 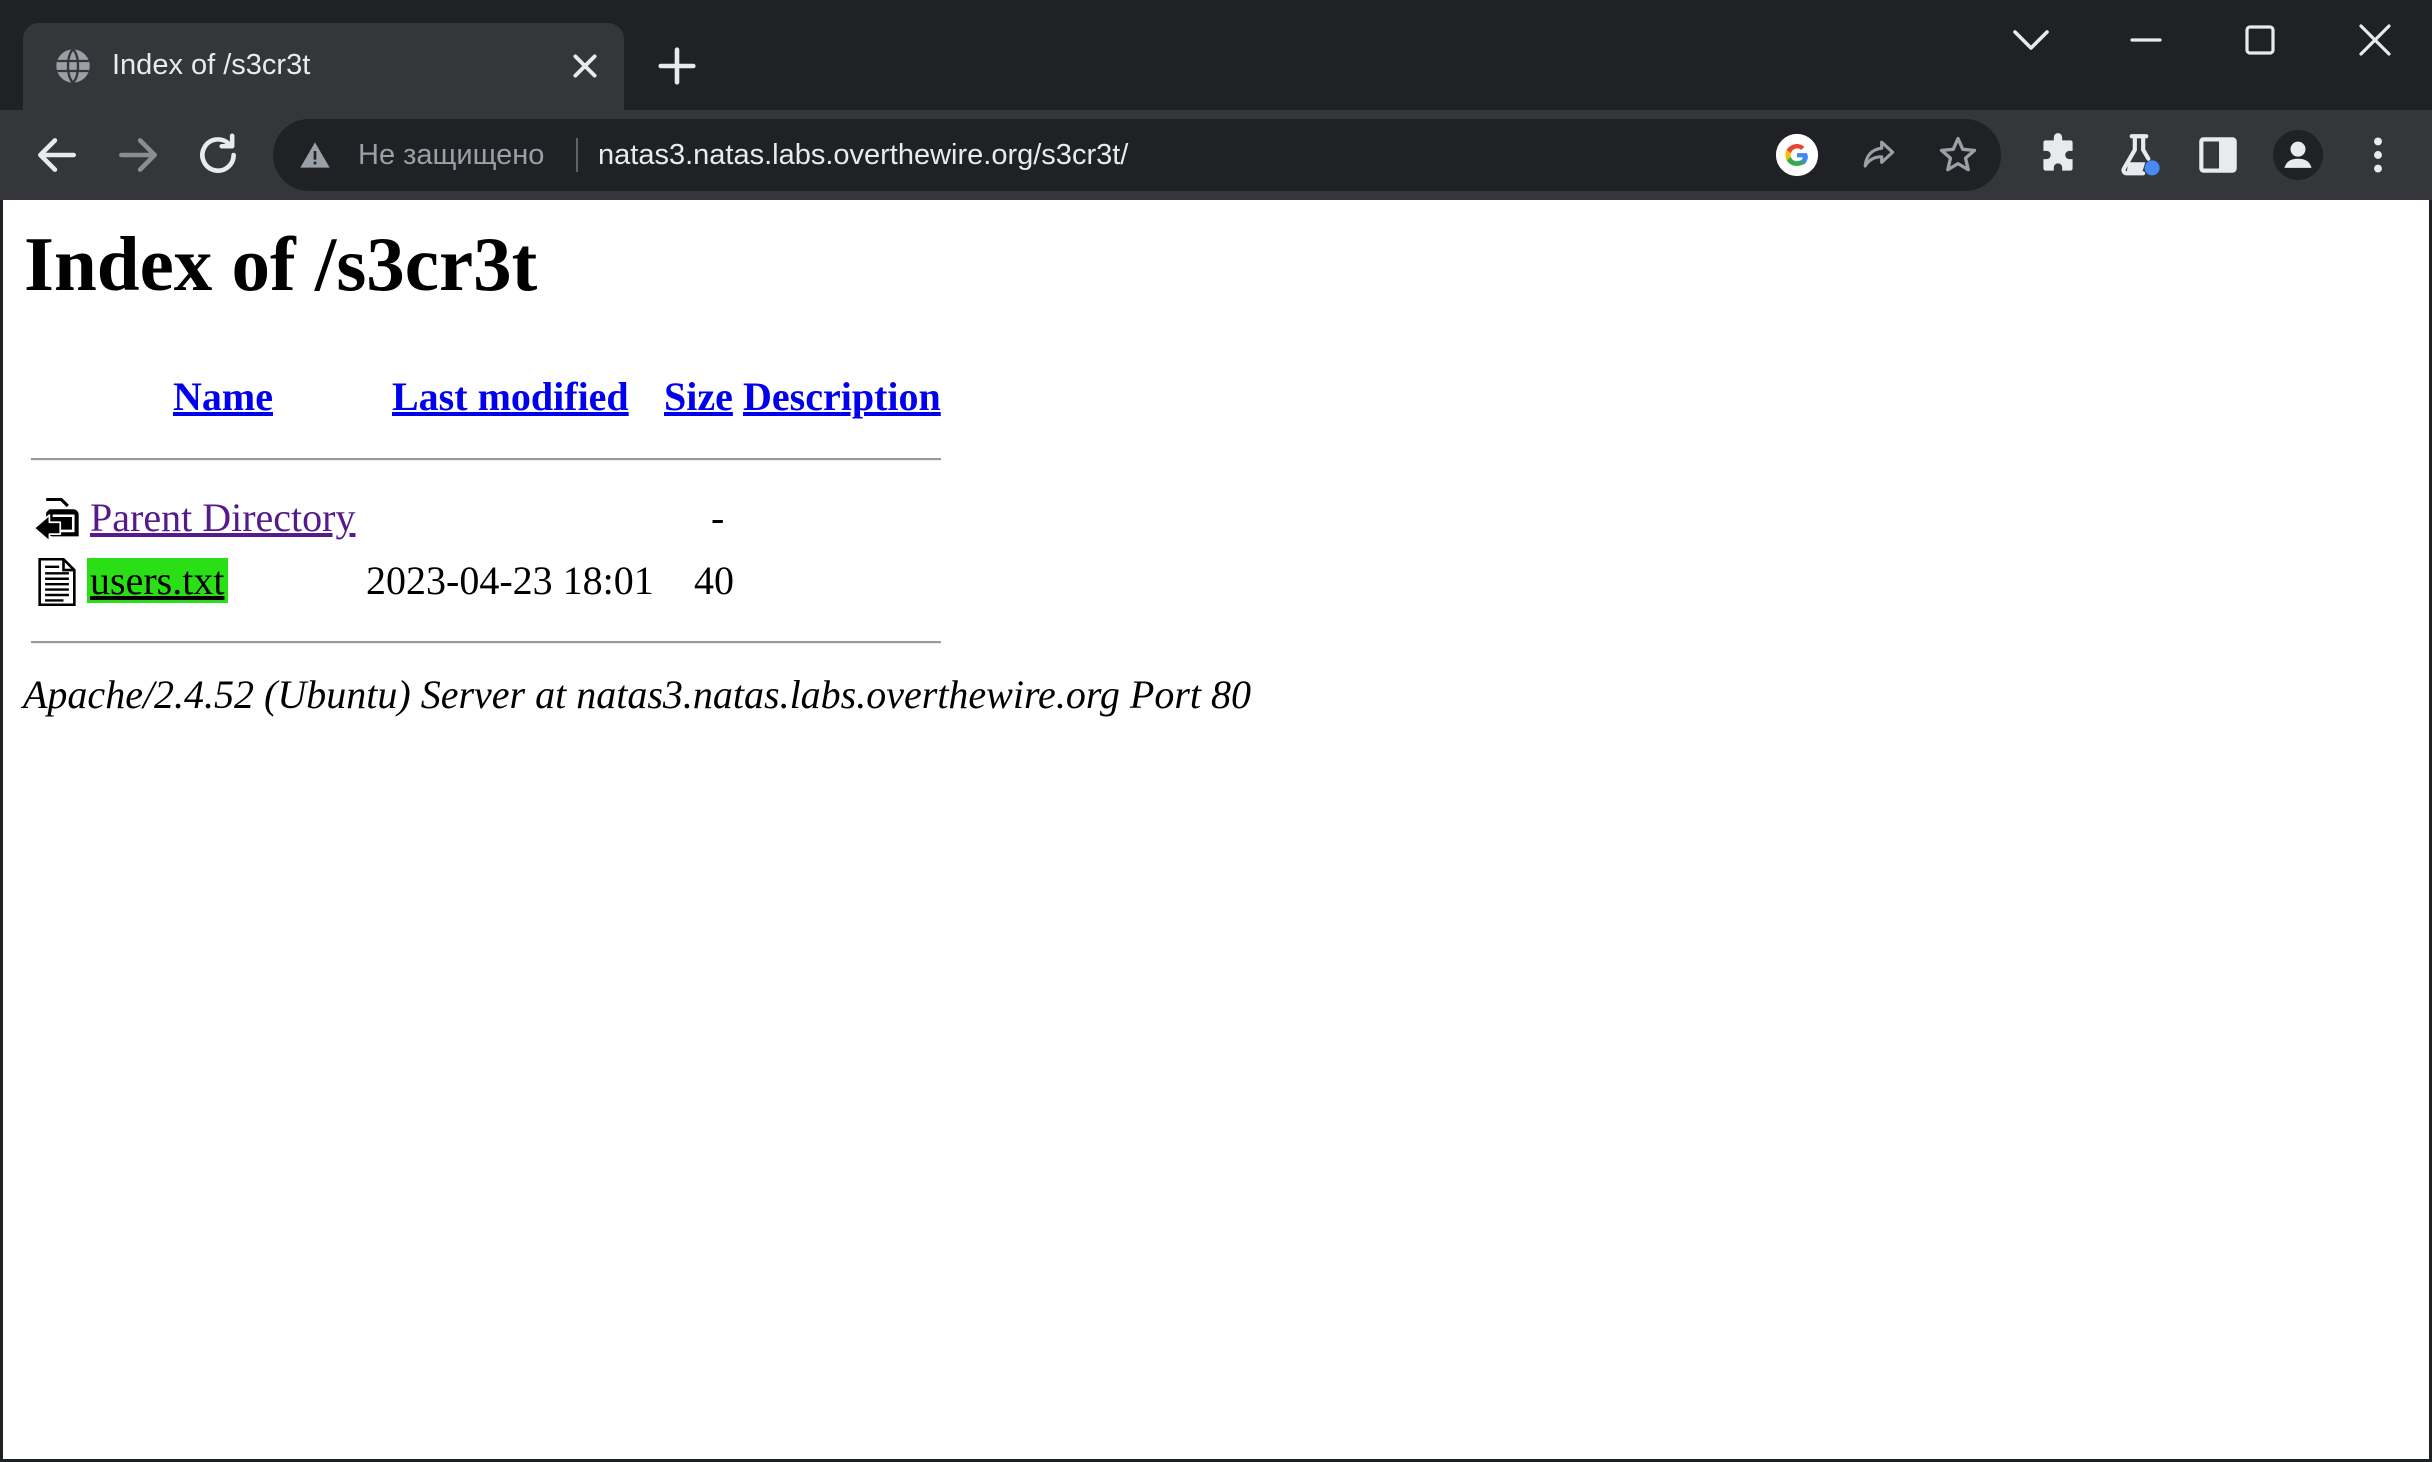 What do you see at coordinates (2375, 40) in the screenshot?
I see `close-window-icon` at bounding box center [2375, 40].